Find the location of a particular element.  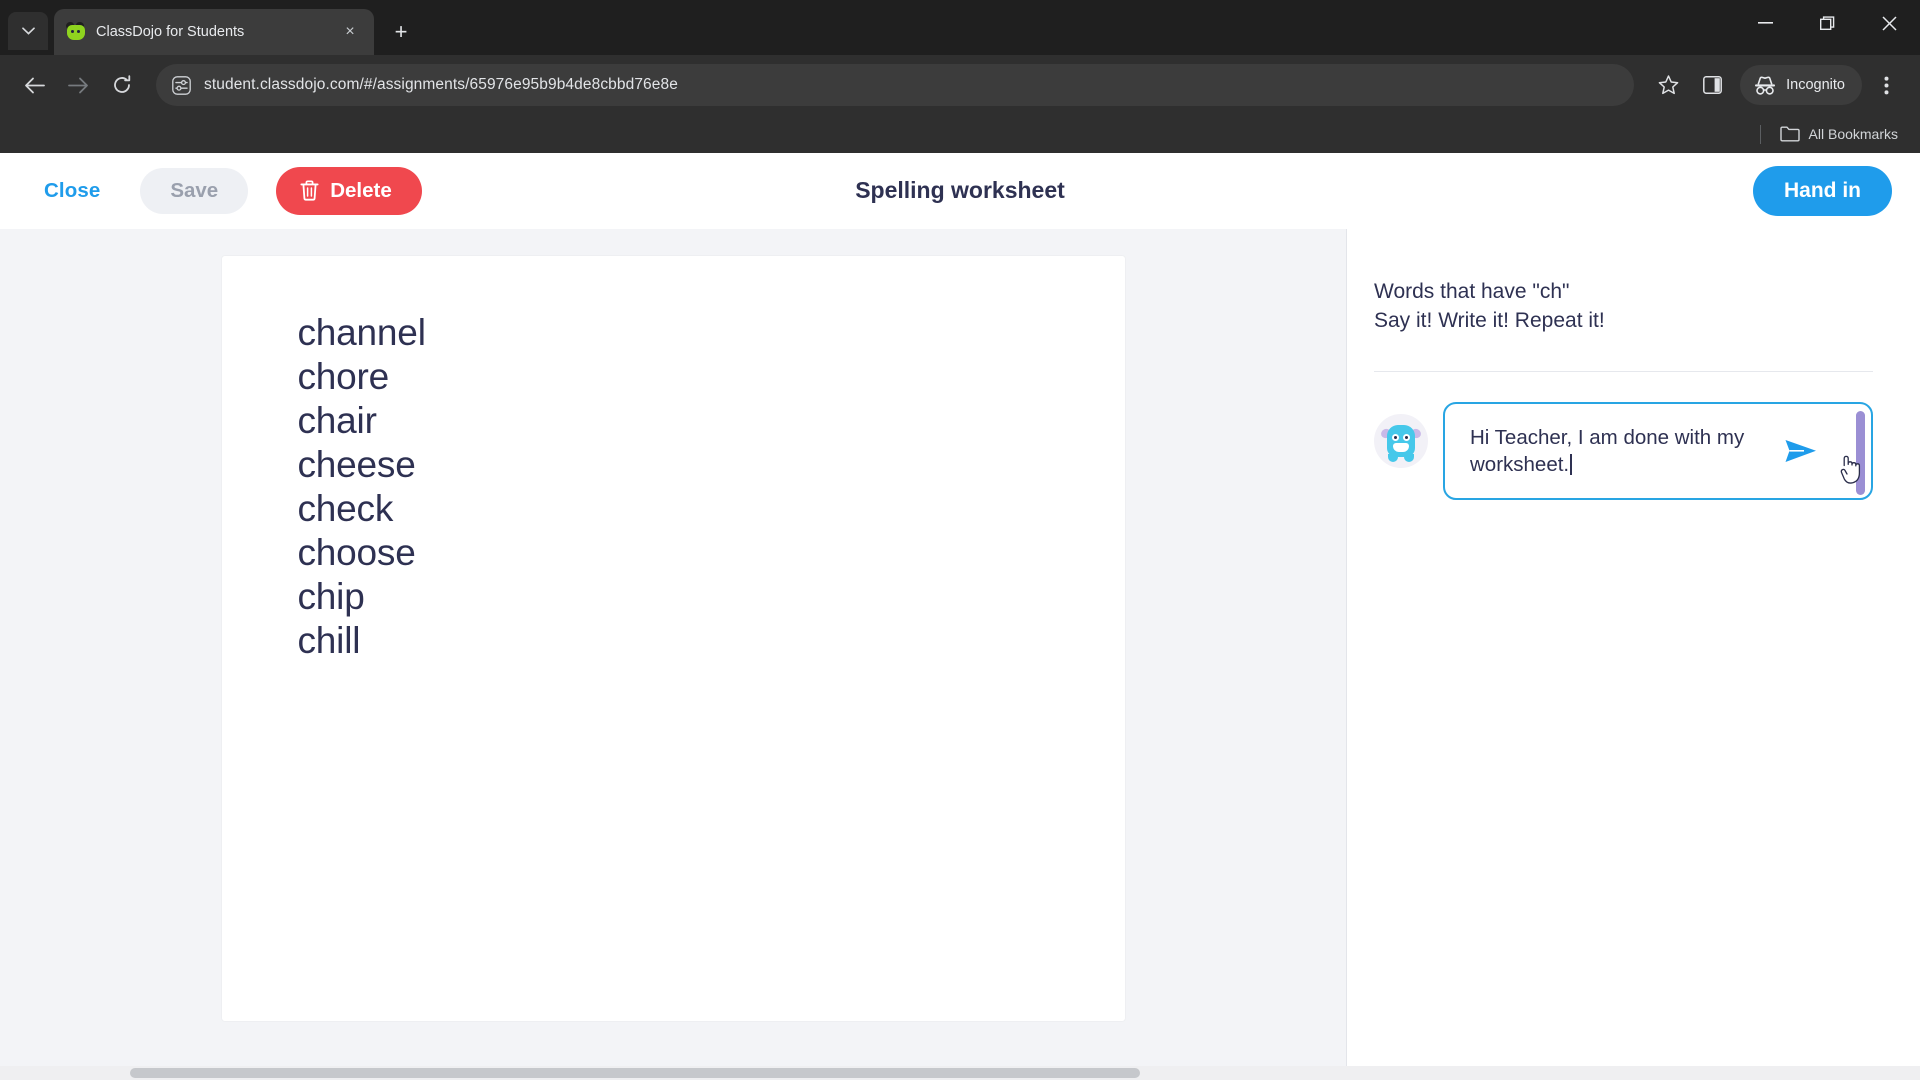

browser-tab: ClassDojo for Students × is located at coordinates (214, 32).